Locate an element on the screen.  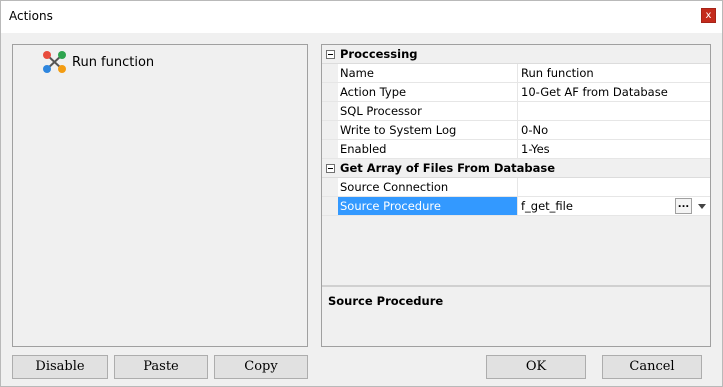
category-processing: Proccessing is located at coordinates (516, 54).